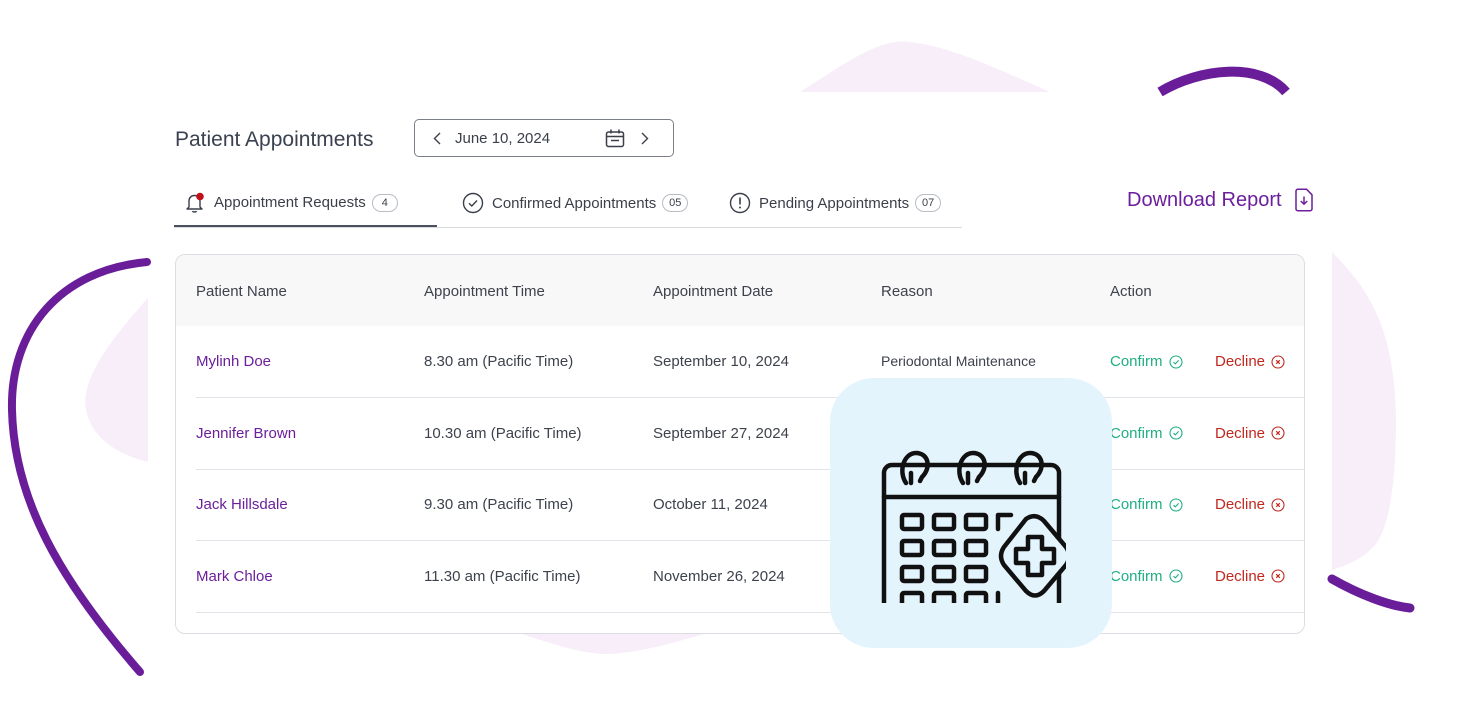 The height and width of the screenshot is (712, 1480). What do you see at coordinates (274, 139) in the screenshot?
I see `page-title: Patient Appointments` at bounding box center [274, 139].